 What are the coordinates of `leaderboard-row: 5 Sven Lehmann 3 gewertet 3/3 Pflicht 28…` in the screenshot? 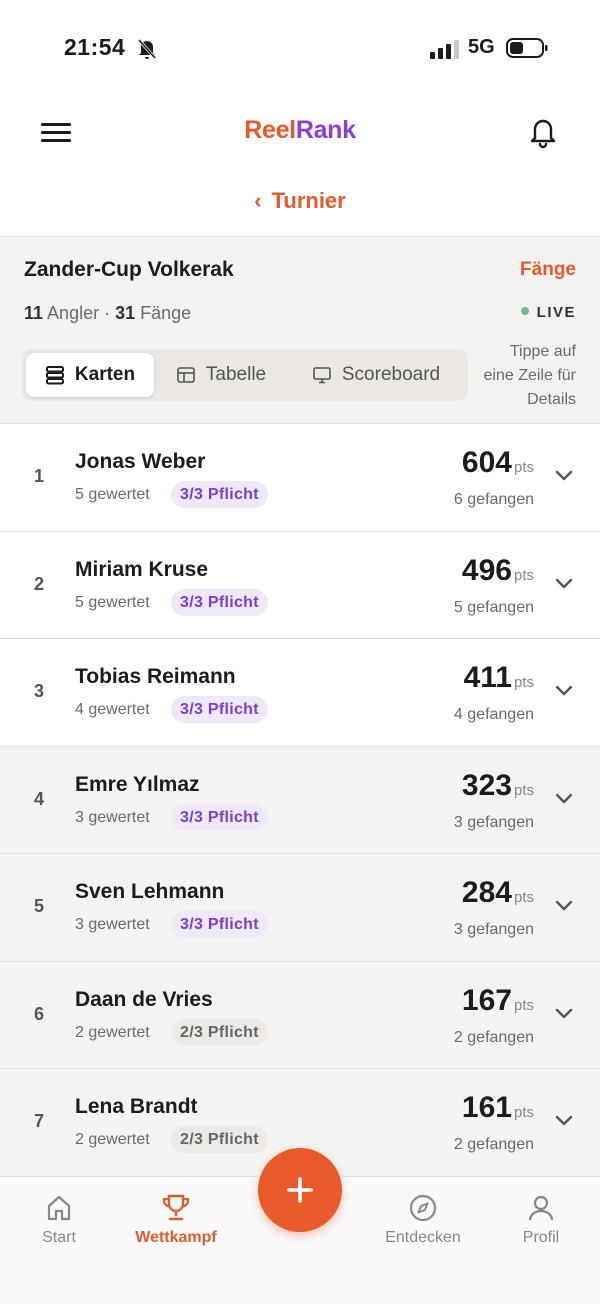 It's located at (300, 908).